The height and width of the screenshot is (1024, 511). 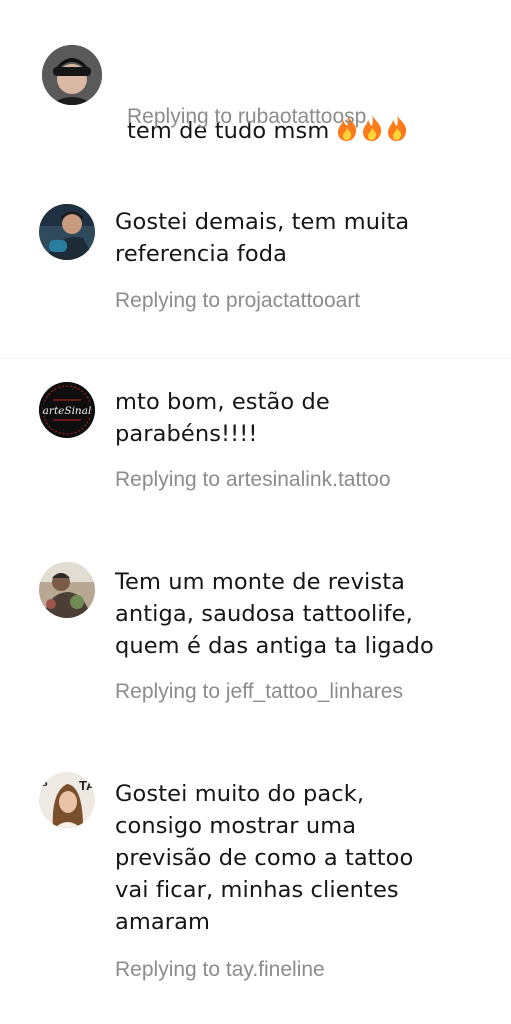 What do you see at coordinates (397, 128) in the screenshot?
I see `fire-icon` at bounding box center [397, 128].